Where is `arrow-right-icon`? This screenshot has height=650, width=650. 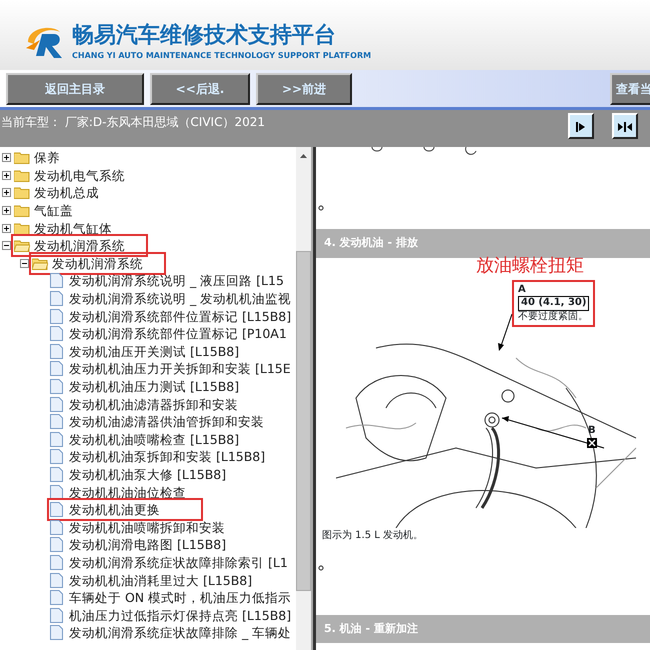
arrow-right-icon is located at coordinates (581, 127).